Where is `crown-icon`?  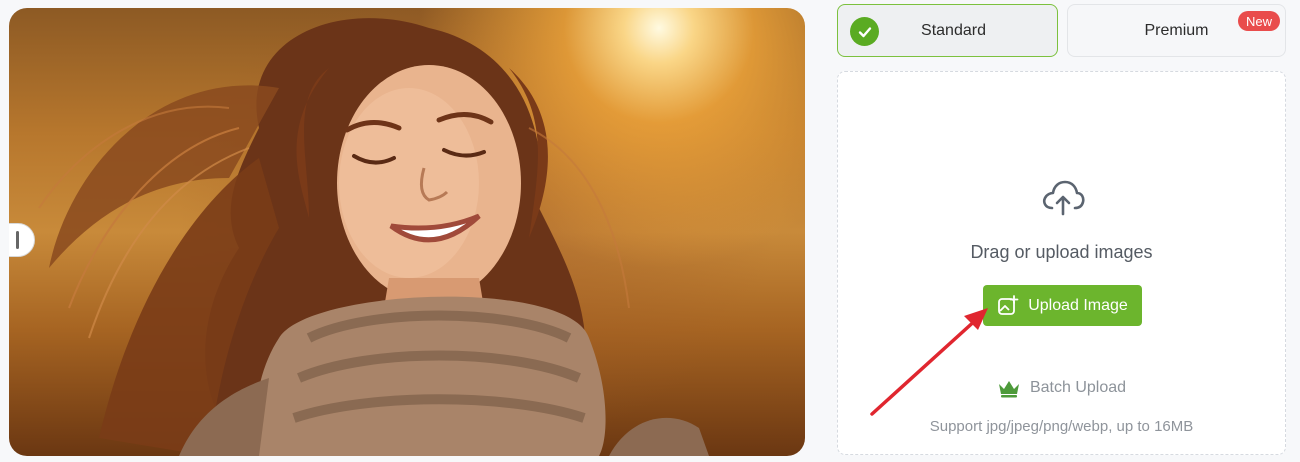
crown-icon is located at coordinates (1008, 389).